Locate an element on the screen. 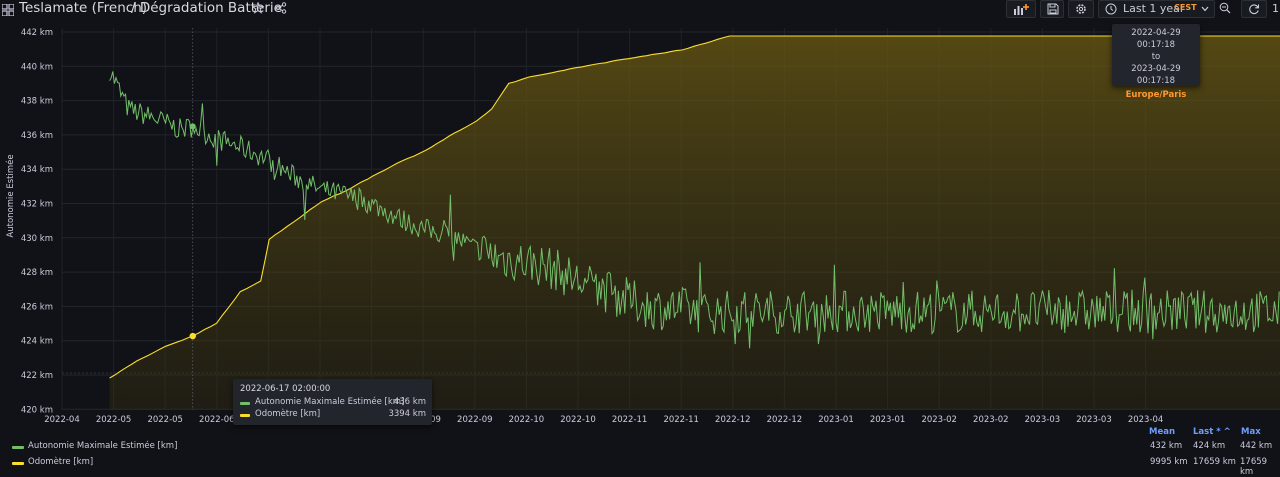 The width and height of the screenshot is (1280, 477). y-axis-title: Autonomie Estimée is located at coordinates (10, 195).